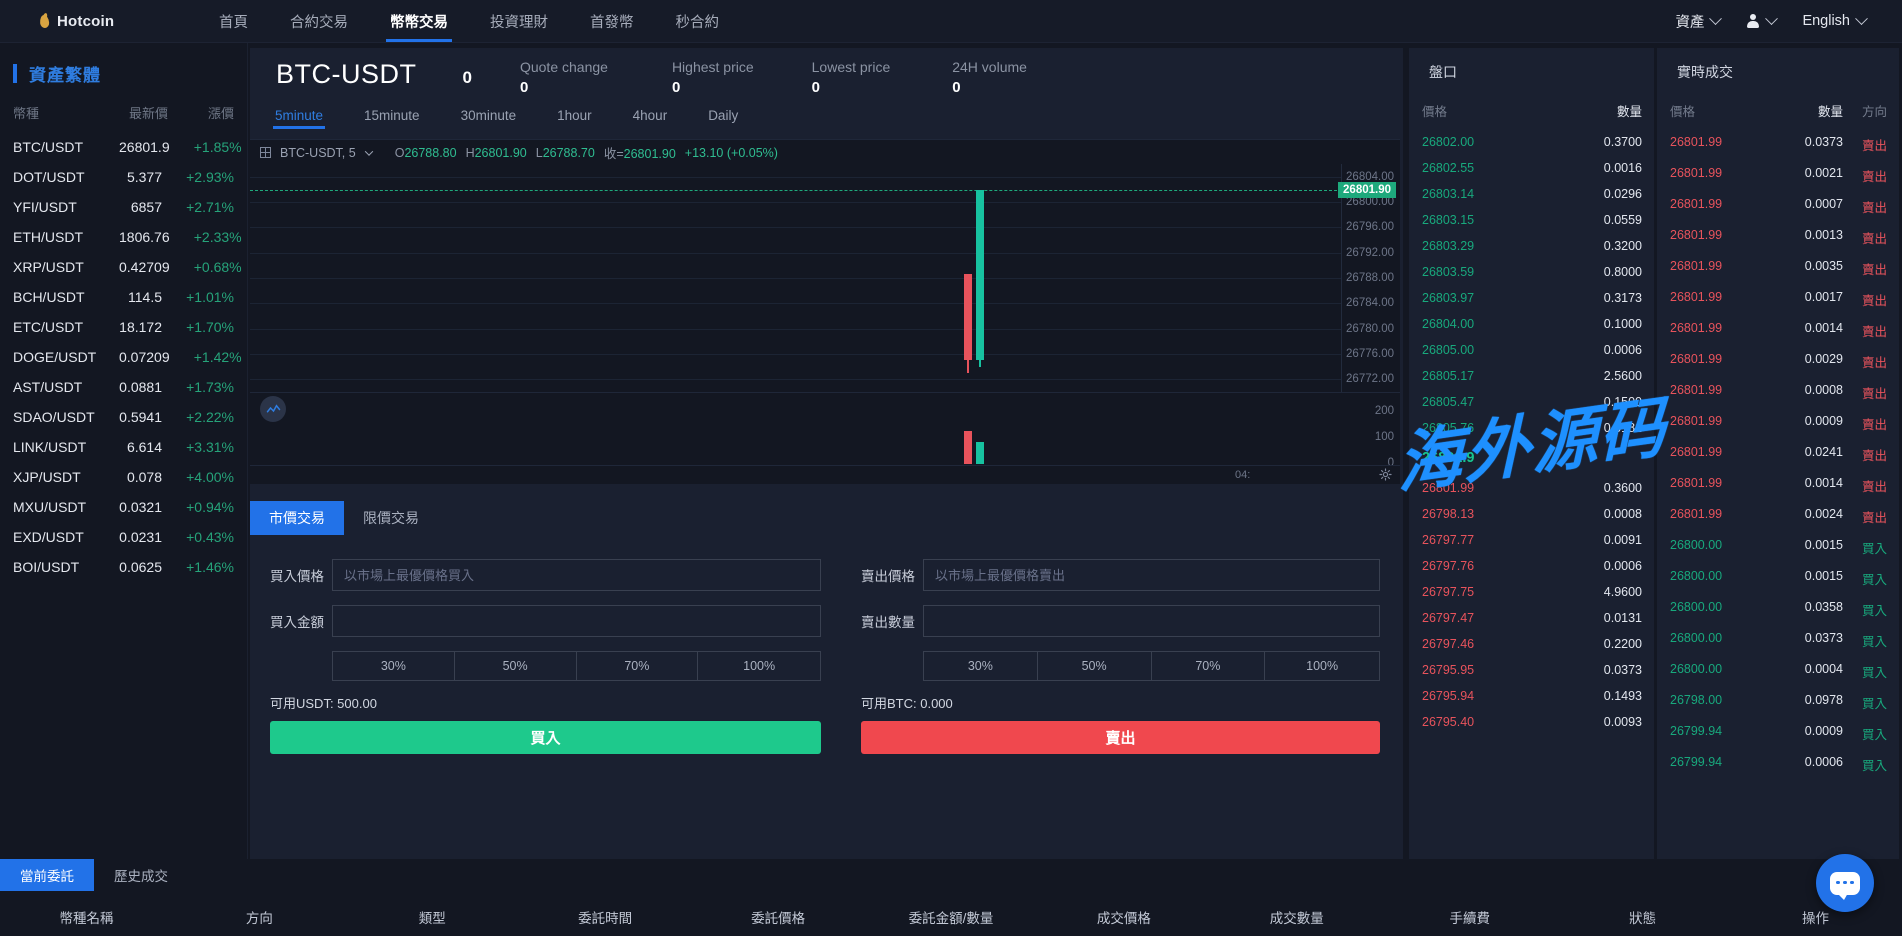 This screenshot has width=1902, height=936. I want to click on order-book-bid-row: 26801.99 0.3600, so click(1531, 488).